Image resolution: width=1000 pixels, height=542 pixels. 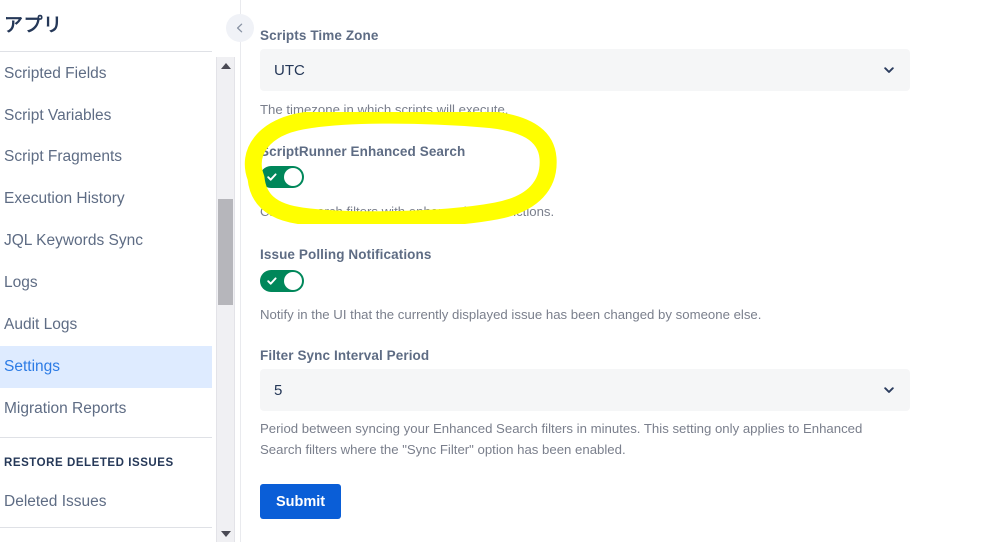 What do you see at coordinates (41, 324) in the screenshot?
I see `sidebar-item-label: Audit Logs` at bounding box center [41, 324].